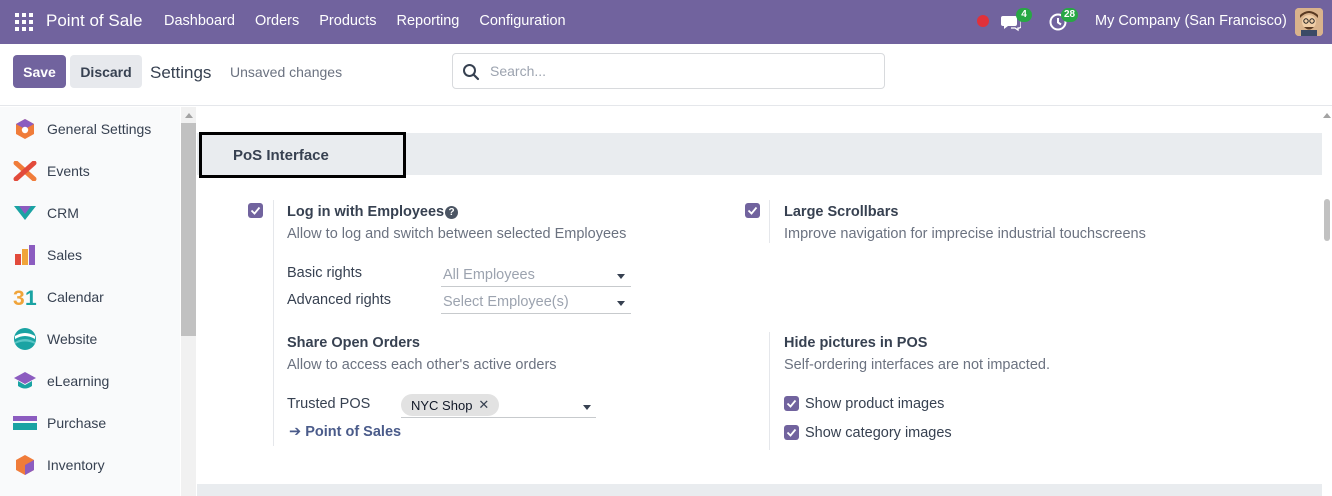 Image resolution: width=1332 pixels, height=496 pixels. I want to click on login-employees-checkbox, so click(255, 210).